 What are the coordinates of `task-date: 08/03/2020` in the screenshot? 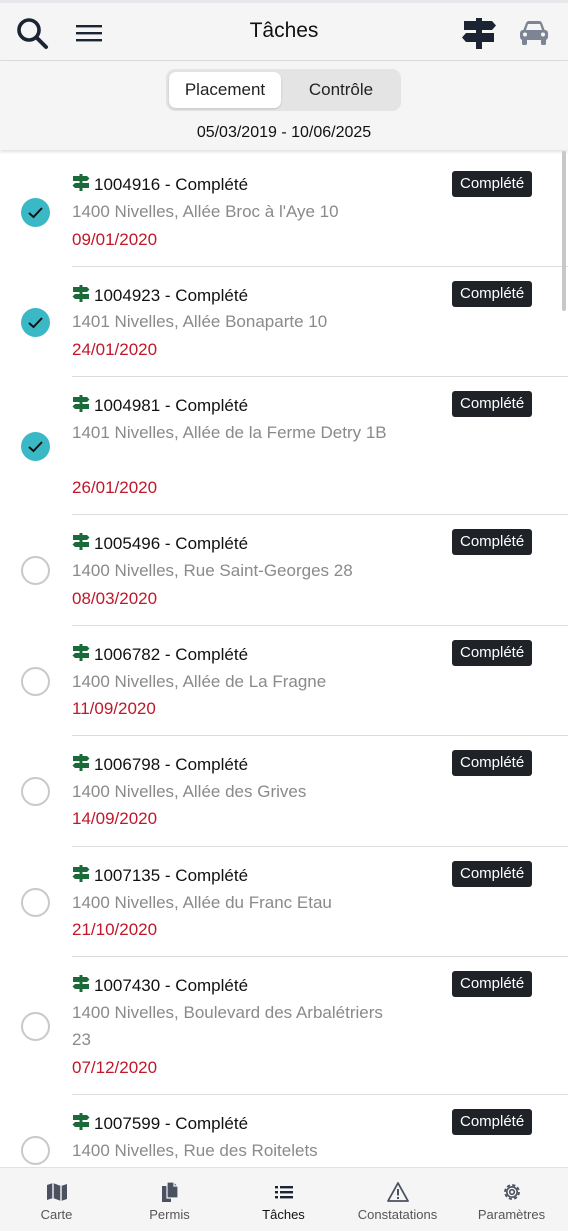 It's located at (115, 598).